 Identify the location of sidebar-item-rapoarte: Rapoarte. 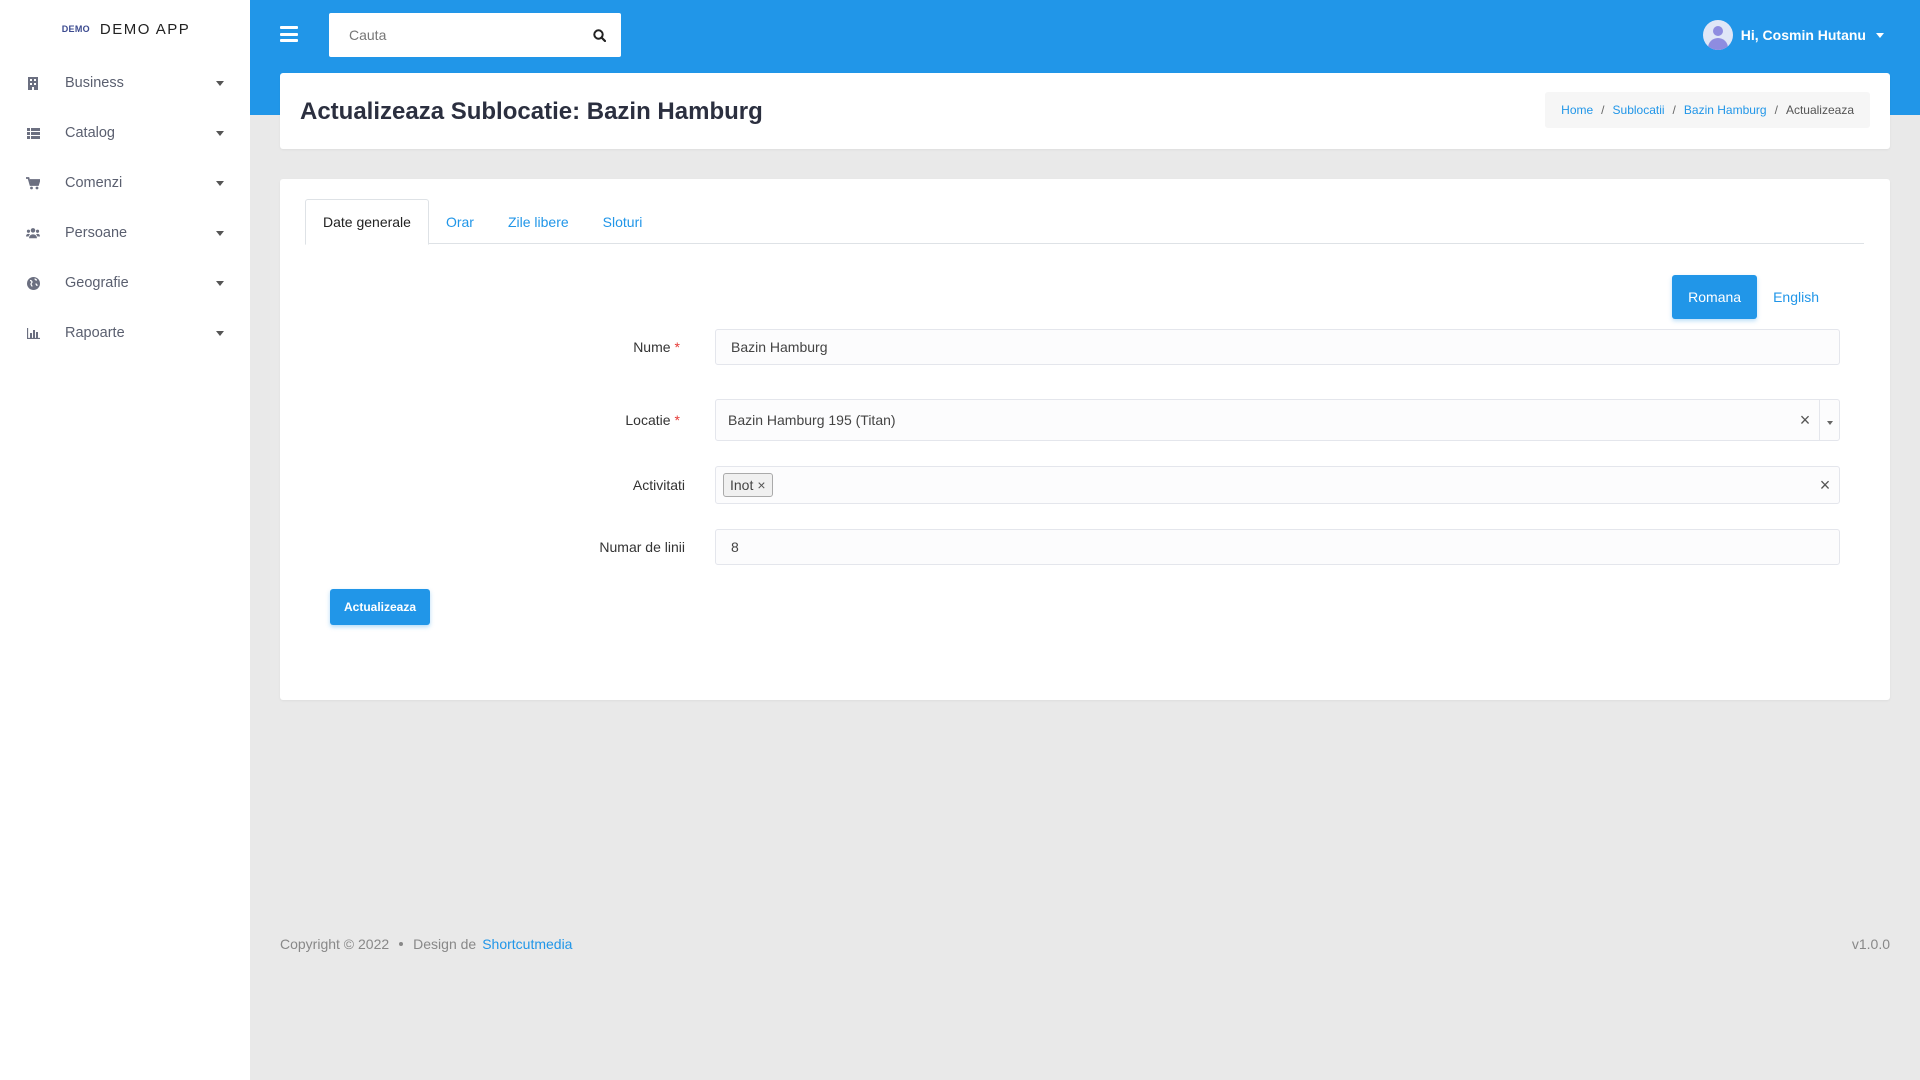
(125, 333).